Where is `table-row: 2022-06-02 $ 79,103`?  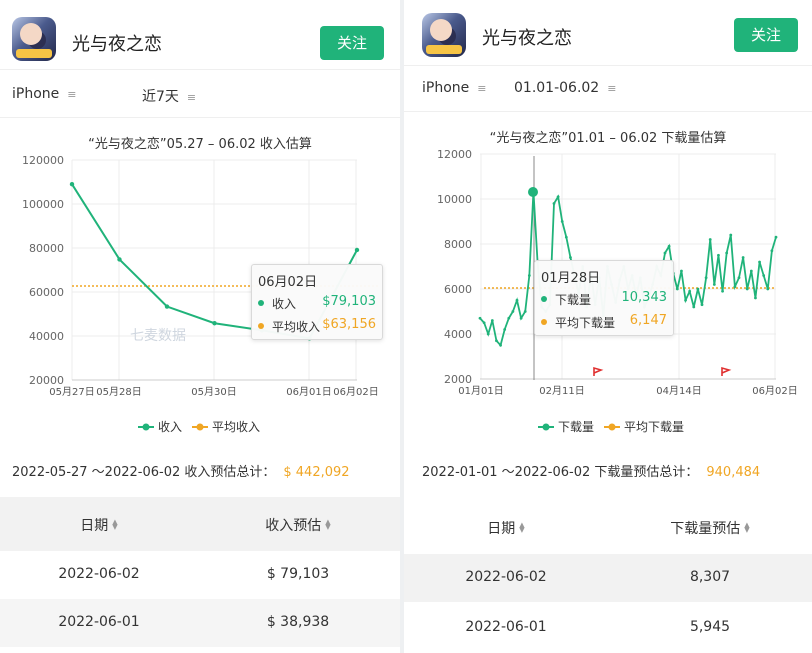
table-row: 2022-06-02 $ 79,103 is located at coordinates (200, 575).